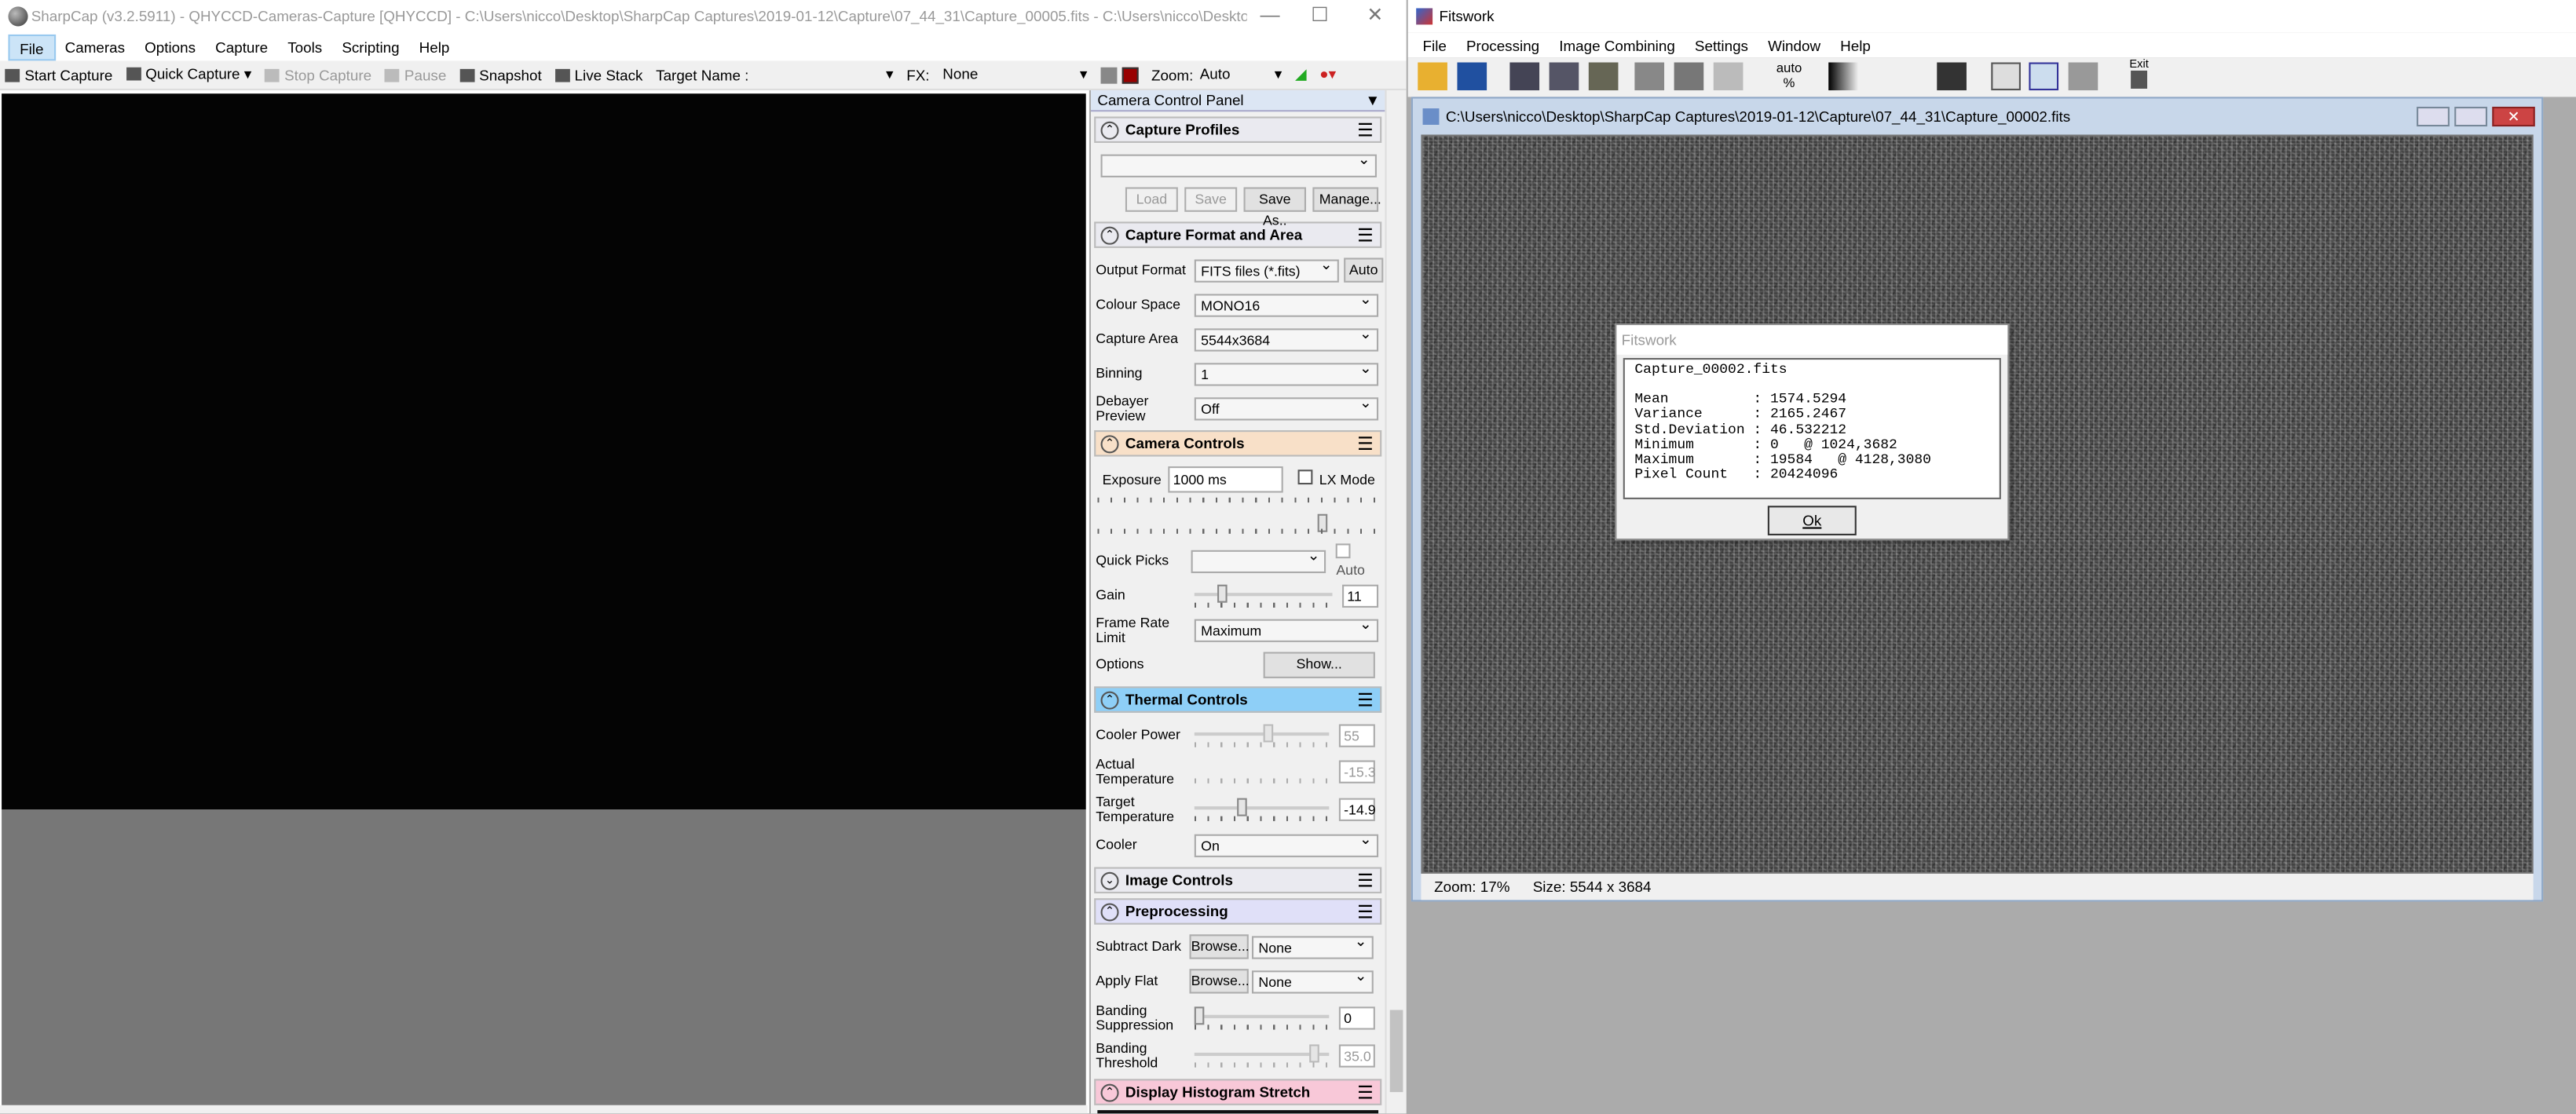 This screenshot has height=1114, width=2576. I want to click on exit-button: Exit, so click(2139, 74).